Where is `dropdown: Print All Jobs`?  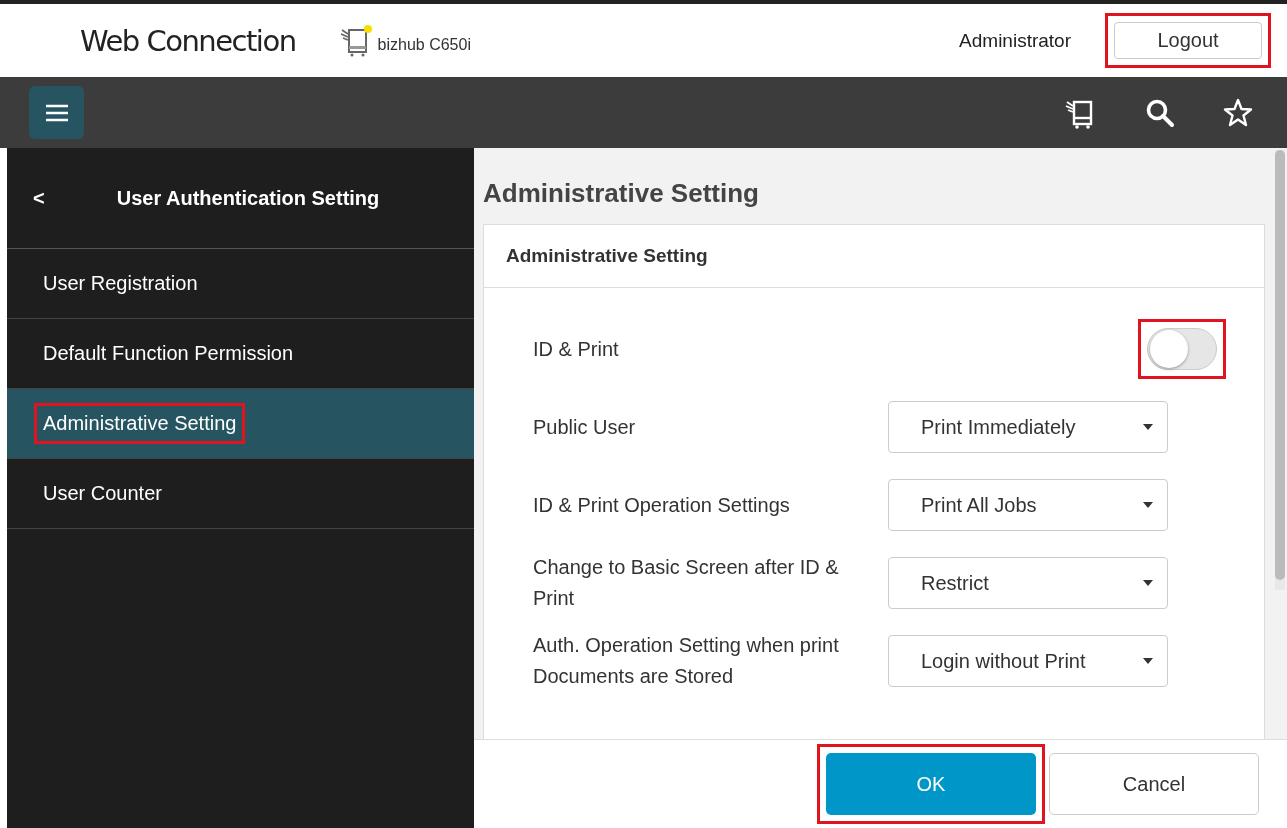
dropdown: Print All Jobs is located at coordinates (1028, 505).